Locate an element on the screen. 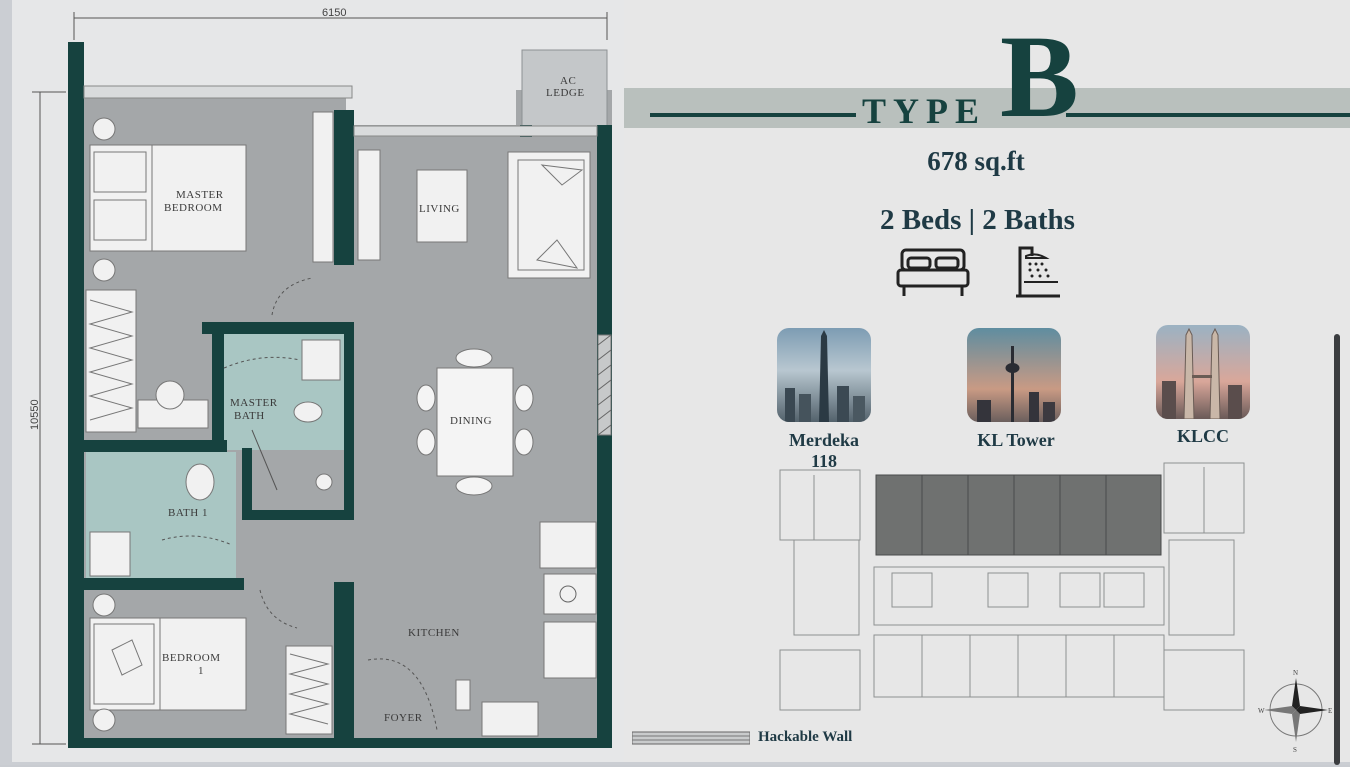  wardrobe-master is located at coordinates (111, 361).